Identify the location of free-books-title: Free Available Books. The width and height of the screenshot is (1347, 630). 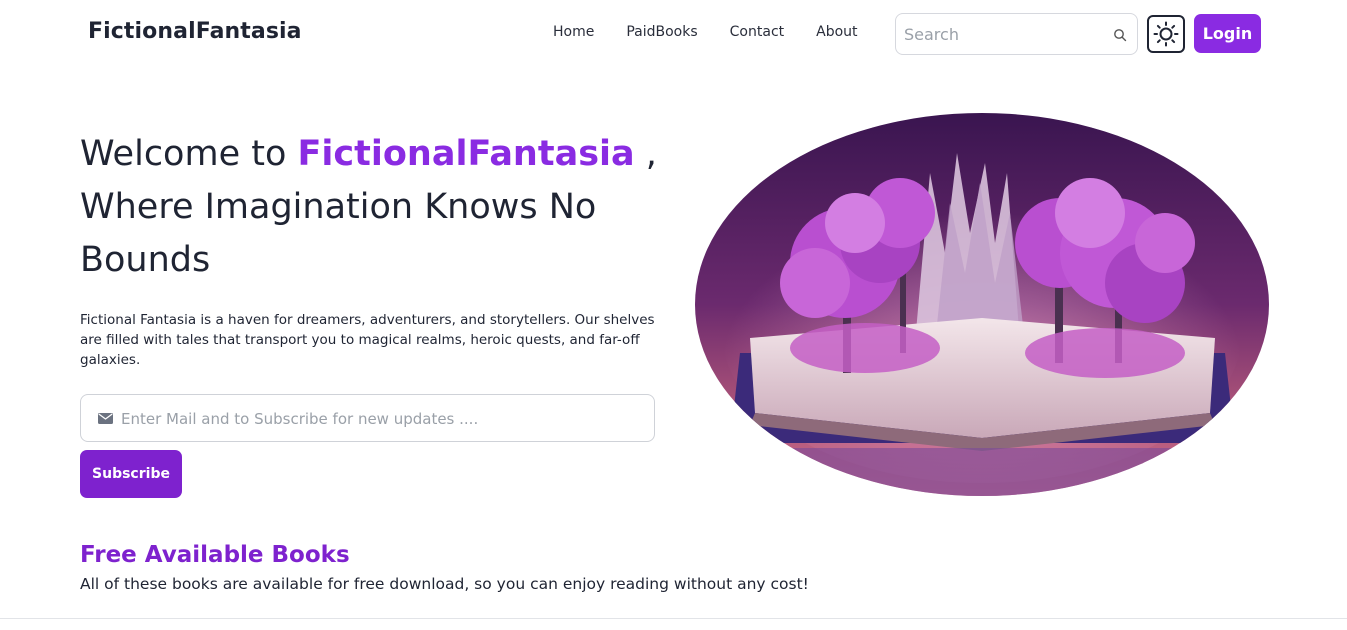
(215, 555).